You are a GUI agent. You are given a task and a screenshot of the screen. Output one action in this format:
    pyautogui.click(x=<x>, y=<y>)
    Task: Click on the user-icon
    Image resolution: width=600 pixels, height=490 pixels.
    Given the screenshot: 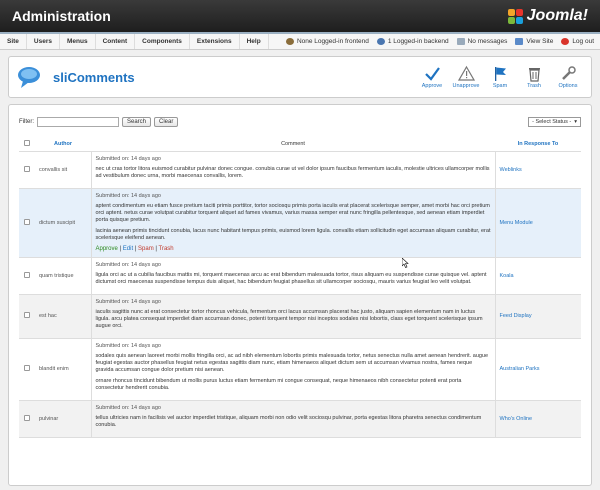 What is the action you would take?
    pyautogui.click(x=380, y=41)
    